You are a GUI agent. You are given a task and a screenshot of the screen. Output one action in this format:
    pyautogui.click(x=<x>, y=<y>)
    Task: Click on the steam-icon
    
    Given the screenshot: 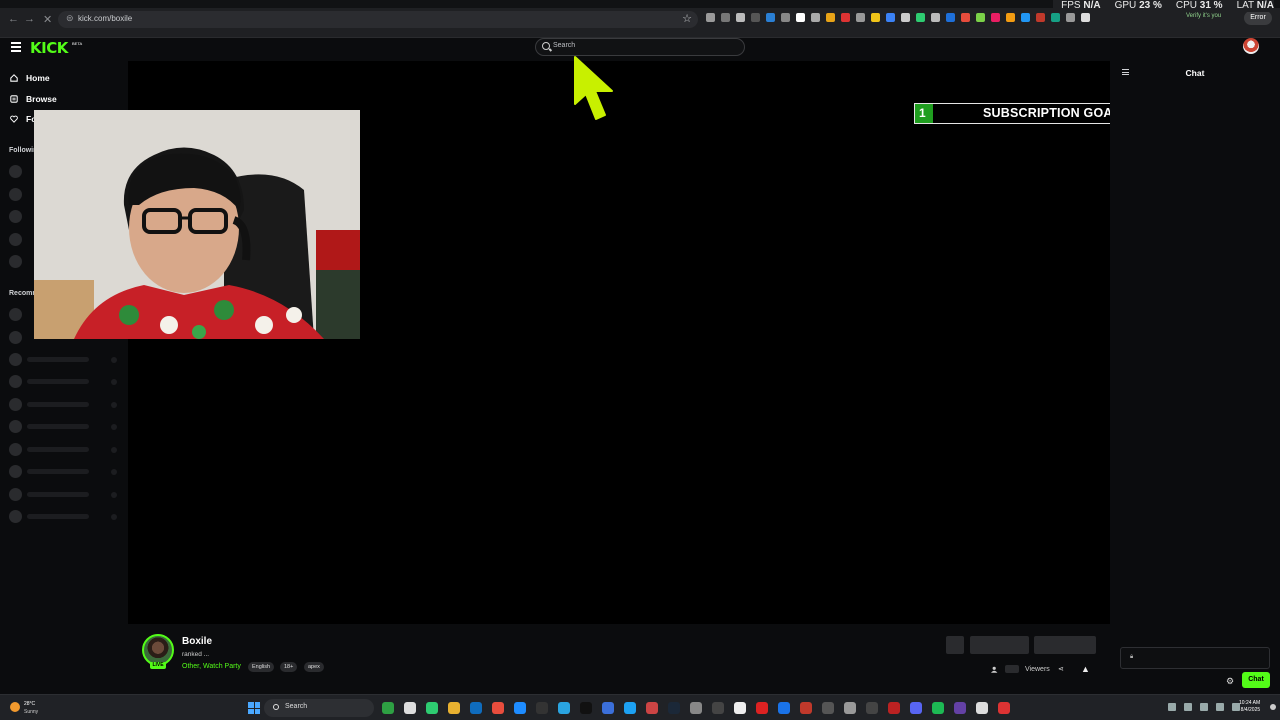 What is the action you would take?
    pyautogui.click(x=674, y=708)
    